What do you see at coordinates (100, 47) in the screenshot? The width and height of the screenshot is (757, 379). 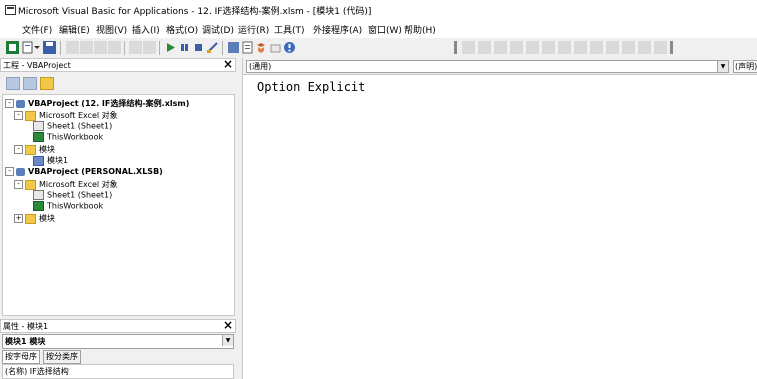 I see `paste-icon` at bounding box center [100, 47].